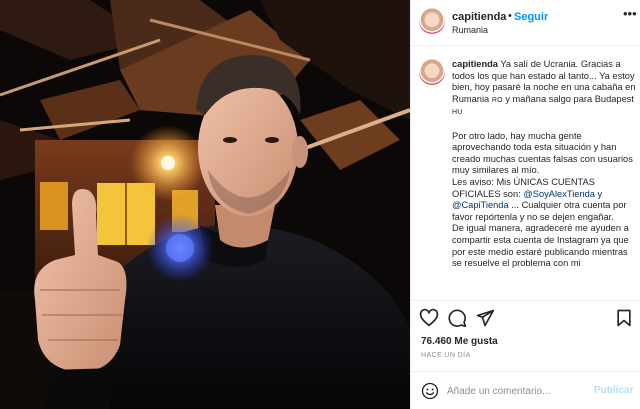  I want to click on publish-button: Publicar, so click(613, 390).